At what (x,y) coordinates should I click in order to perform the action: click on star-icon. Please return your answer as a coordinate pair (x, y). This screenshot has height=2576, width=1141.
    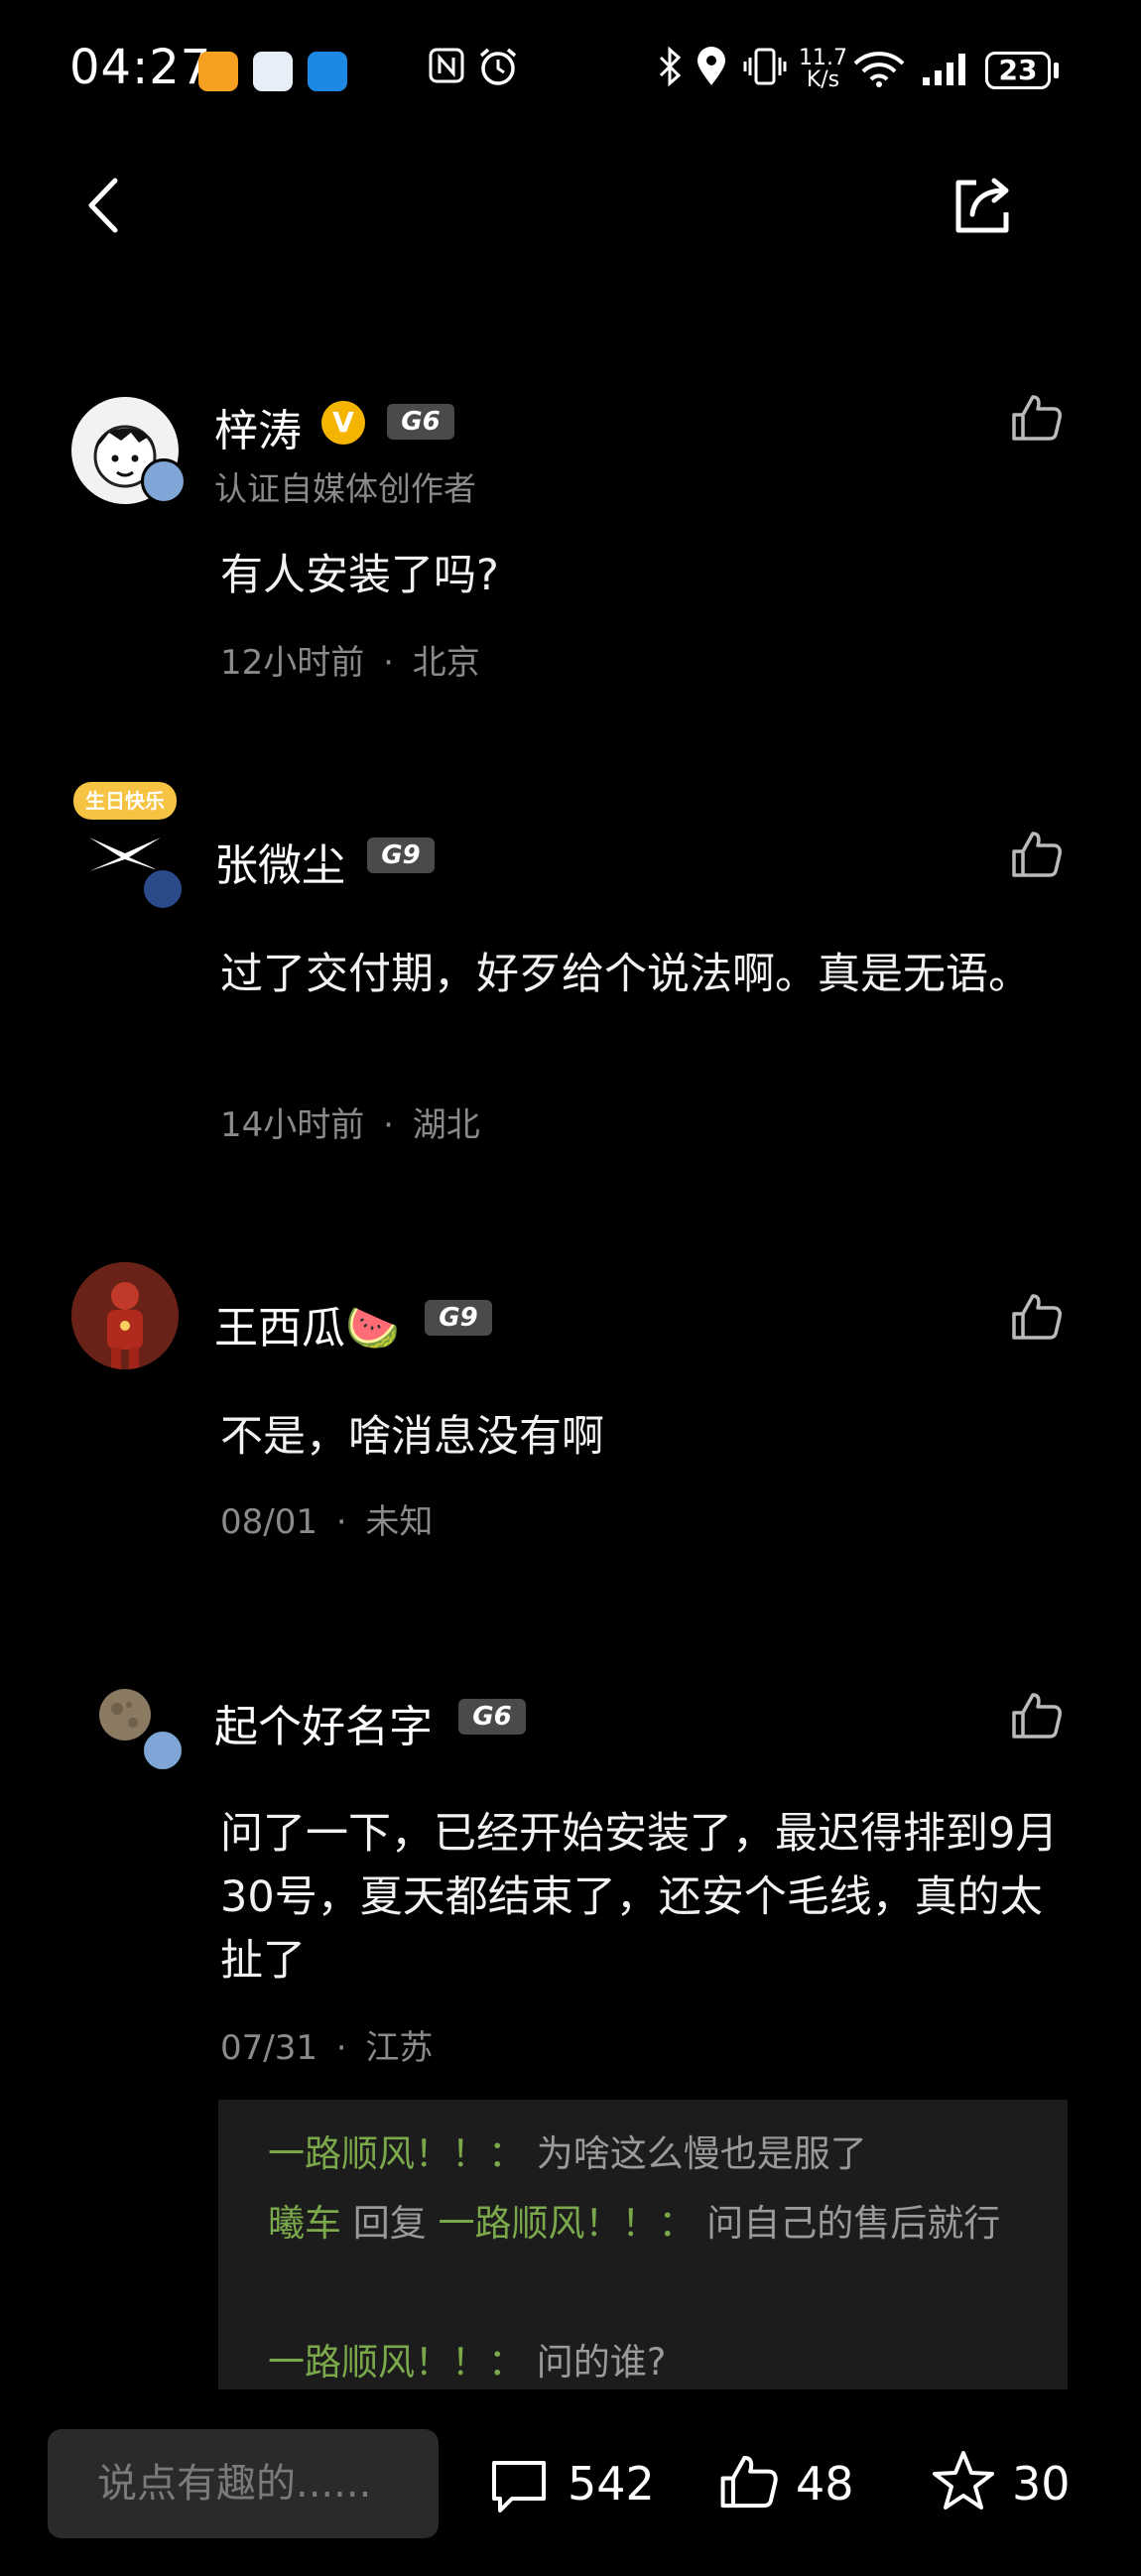
    Looking at the image, I should click on (964, 2481).